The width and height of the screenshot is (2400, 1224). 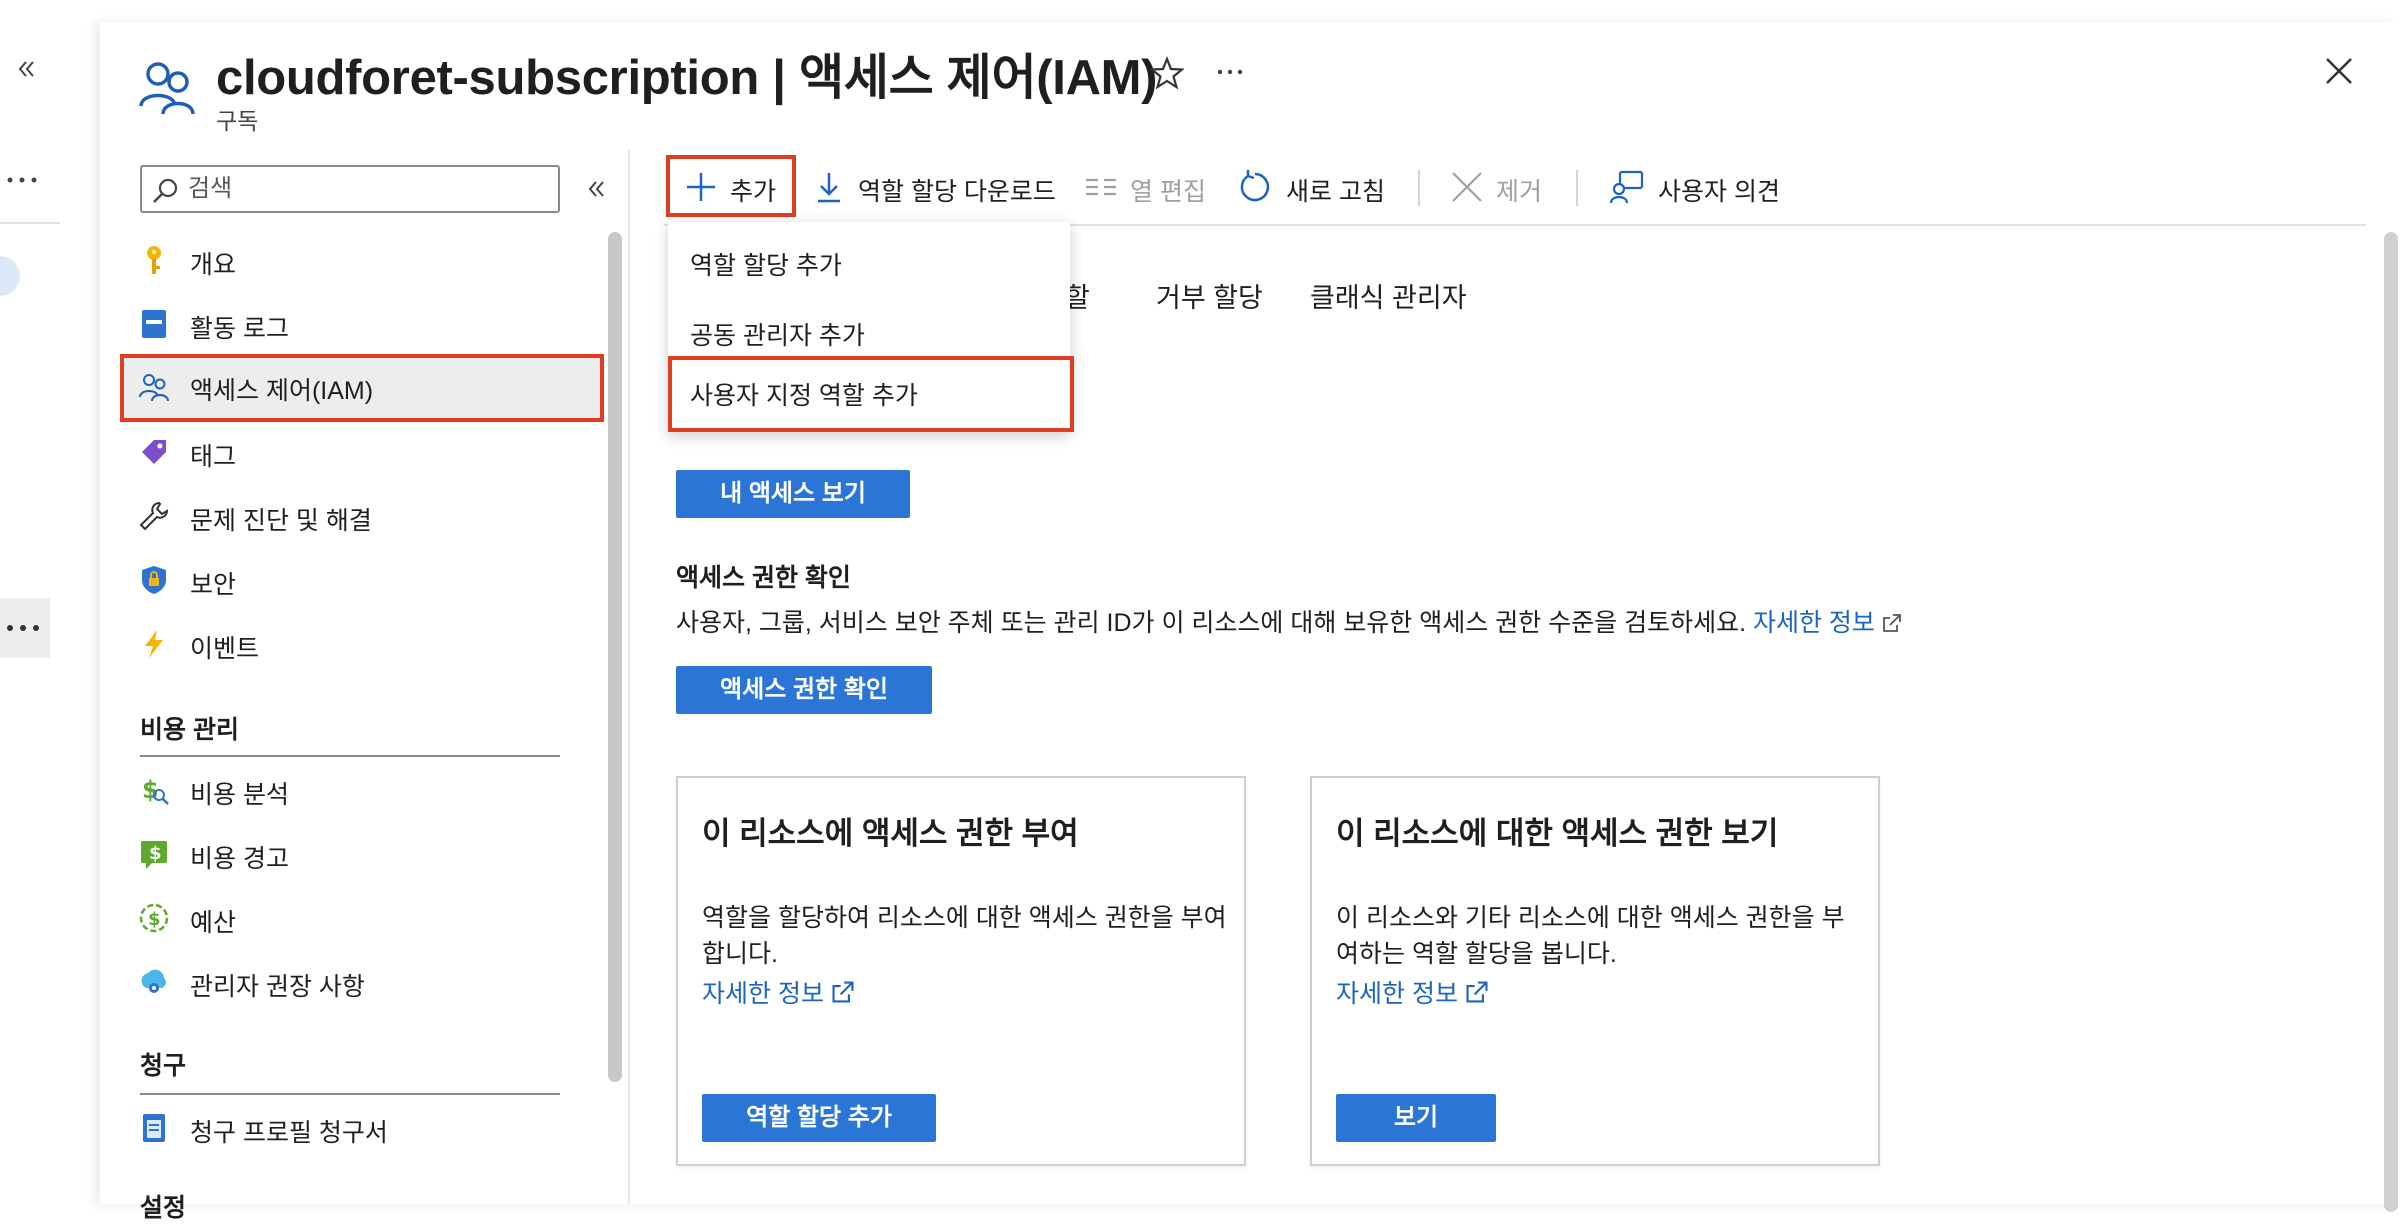 I want to click on sidebar-item-invoices: 청구 프로필 청구서, so click(x=362, y=1128).